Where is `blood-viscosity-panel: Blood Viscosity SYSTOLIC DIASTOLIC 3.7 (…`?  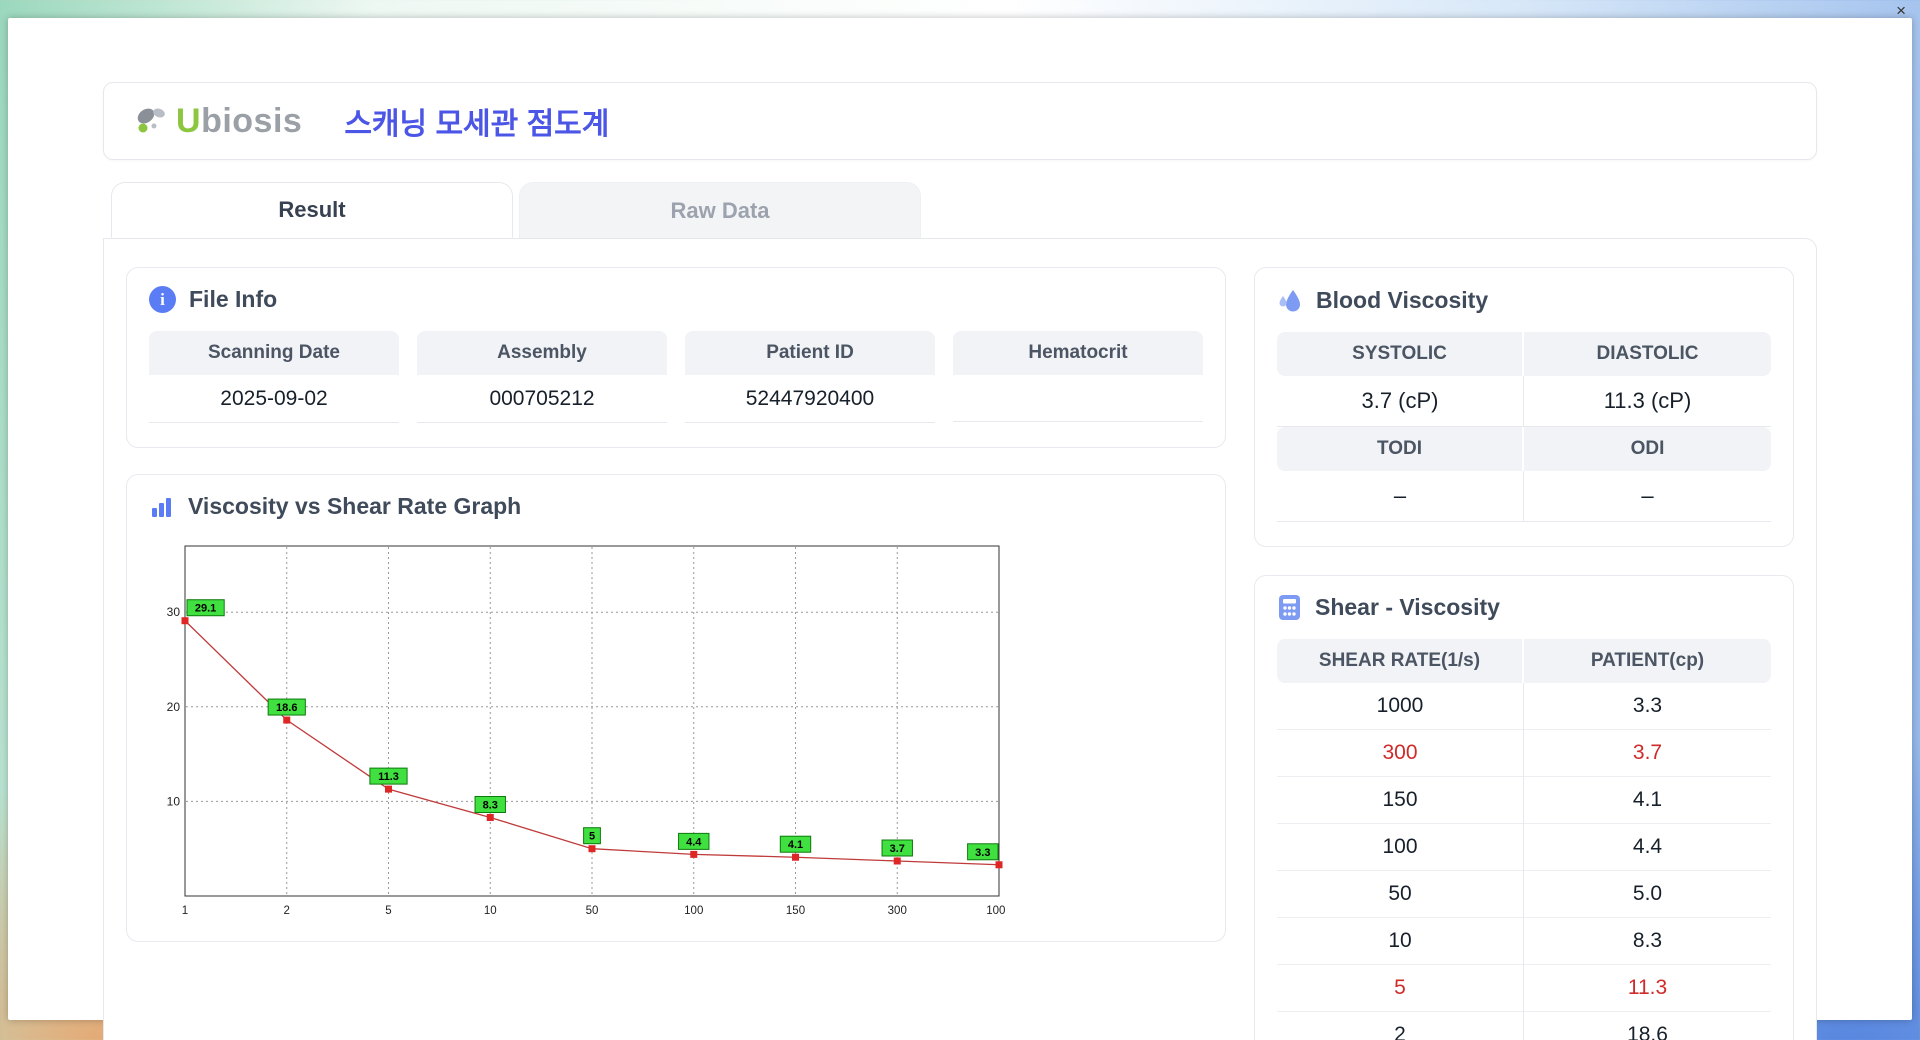 blood-viscosity-panel: Blood Viscosity SYSTOLIC DIASTOLIC 3.7 (… is located at coordinates (1524, 407).